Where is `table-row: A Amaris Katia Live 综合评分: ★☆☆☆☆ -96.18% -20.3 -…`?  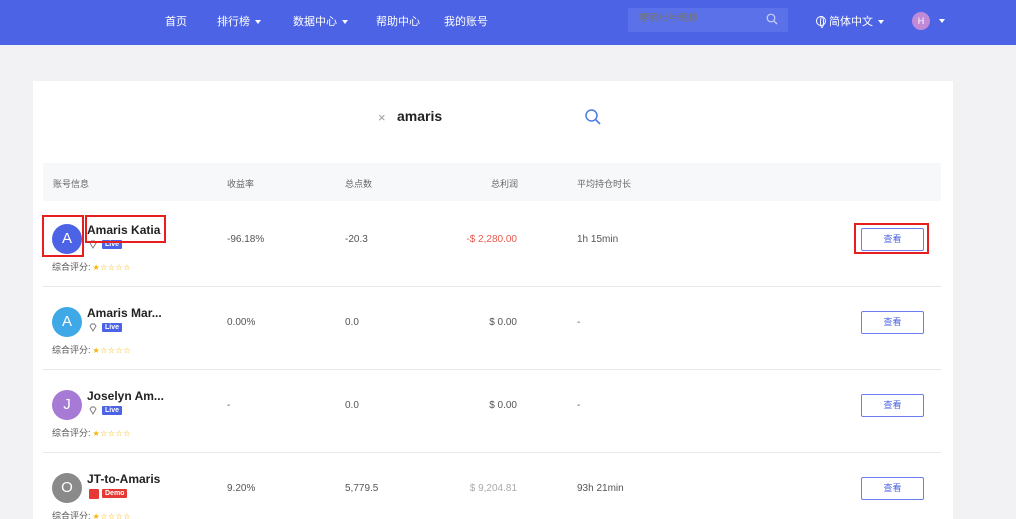
table-row: A Amaris Katia Live 综合评分: ★☆☆☆☆ -96.18% -20.3 -… is located at coordinates (492, 245).